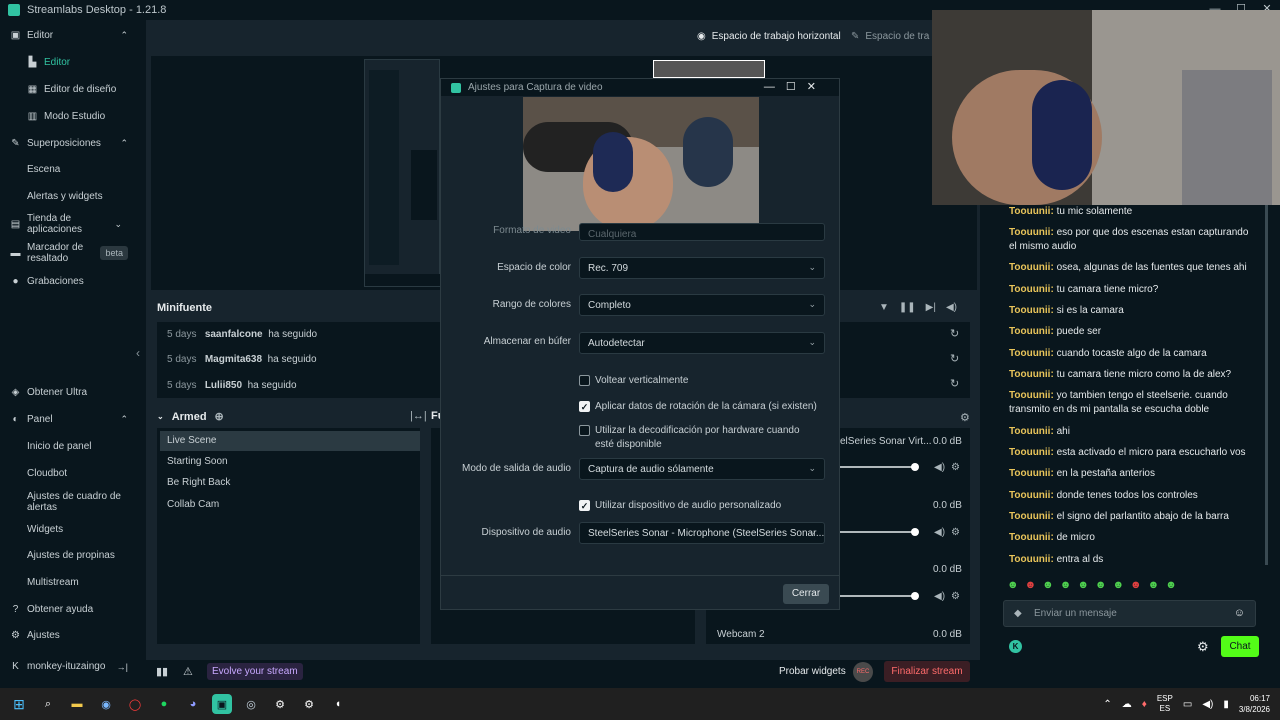 Image resolution: width=1280 pixels, height=720 pixels. I want to click on sidebar-item-help: ? Obtener ayuda, so click(69, 609).